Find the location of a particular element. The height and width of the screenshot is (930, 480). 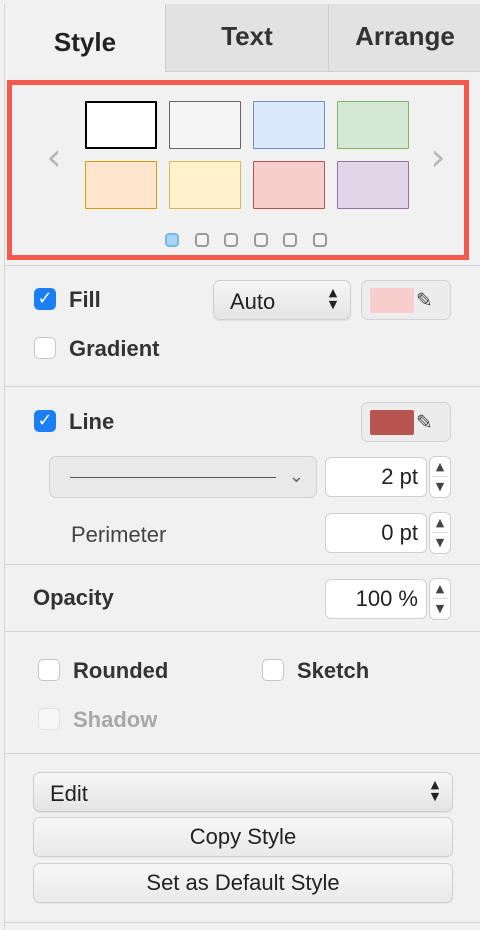

line-pattern-select: ⌄ is located at coordinates (183, 477).